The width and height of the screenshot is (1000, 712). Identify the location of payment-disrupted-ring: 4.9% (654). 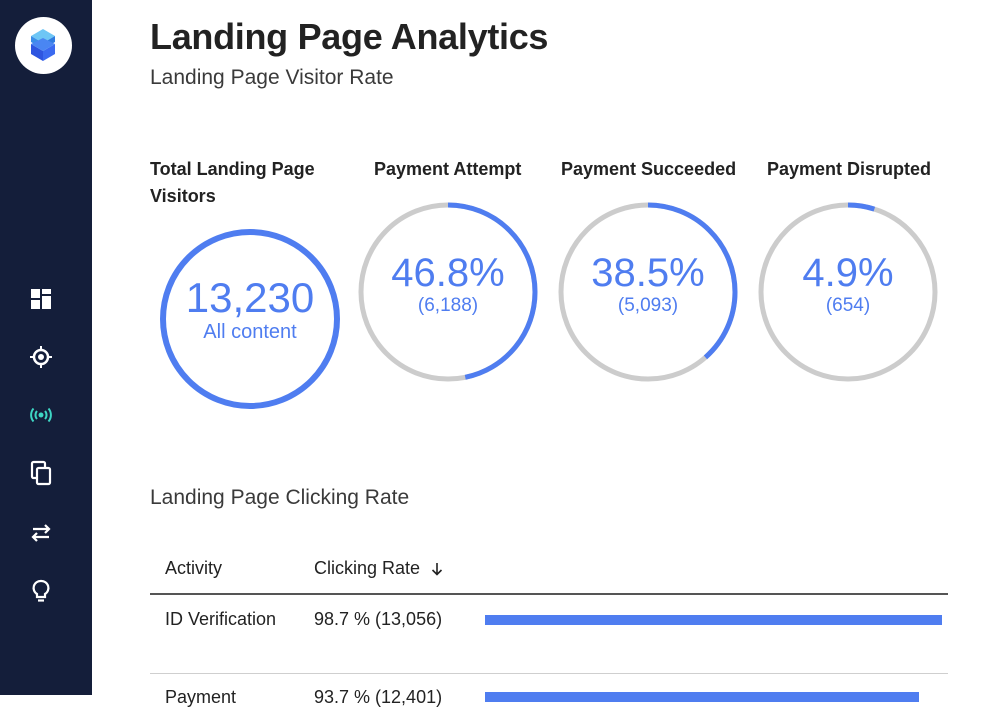
(848, 292).